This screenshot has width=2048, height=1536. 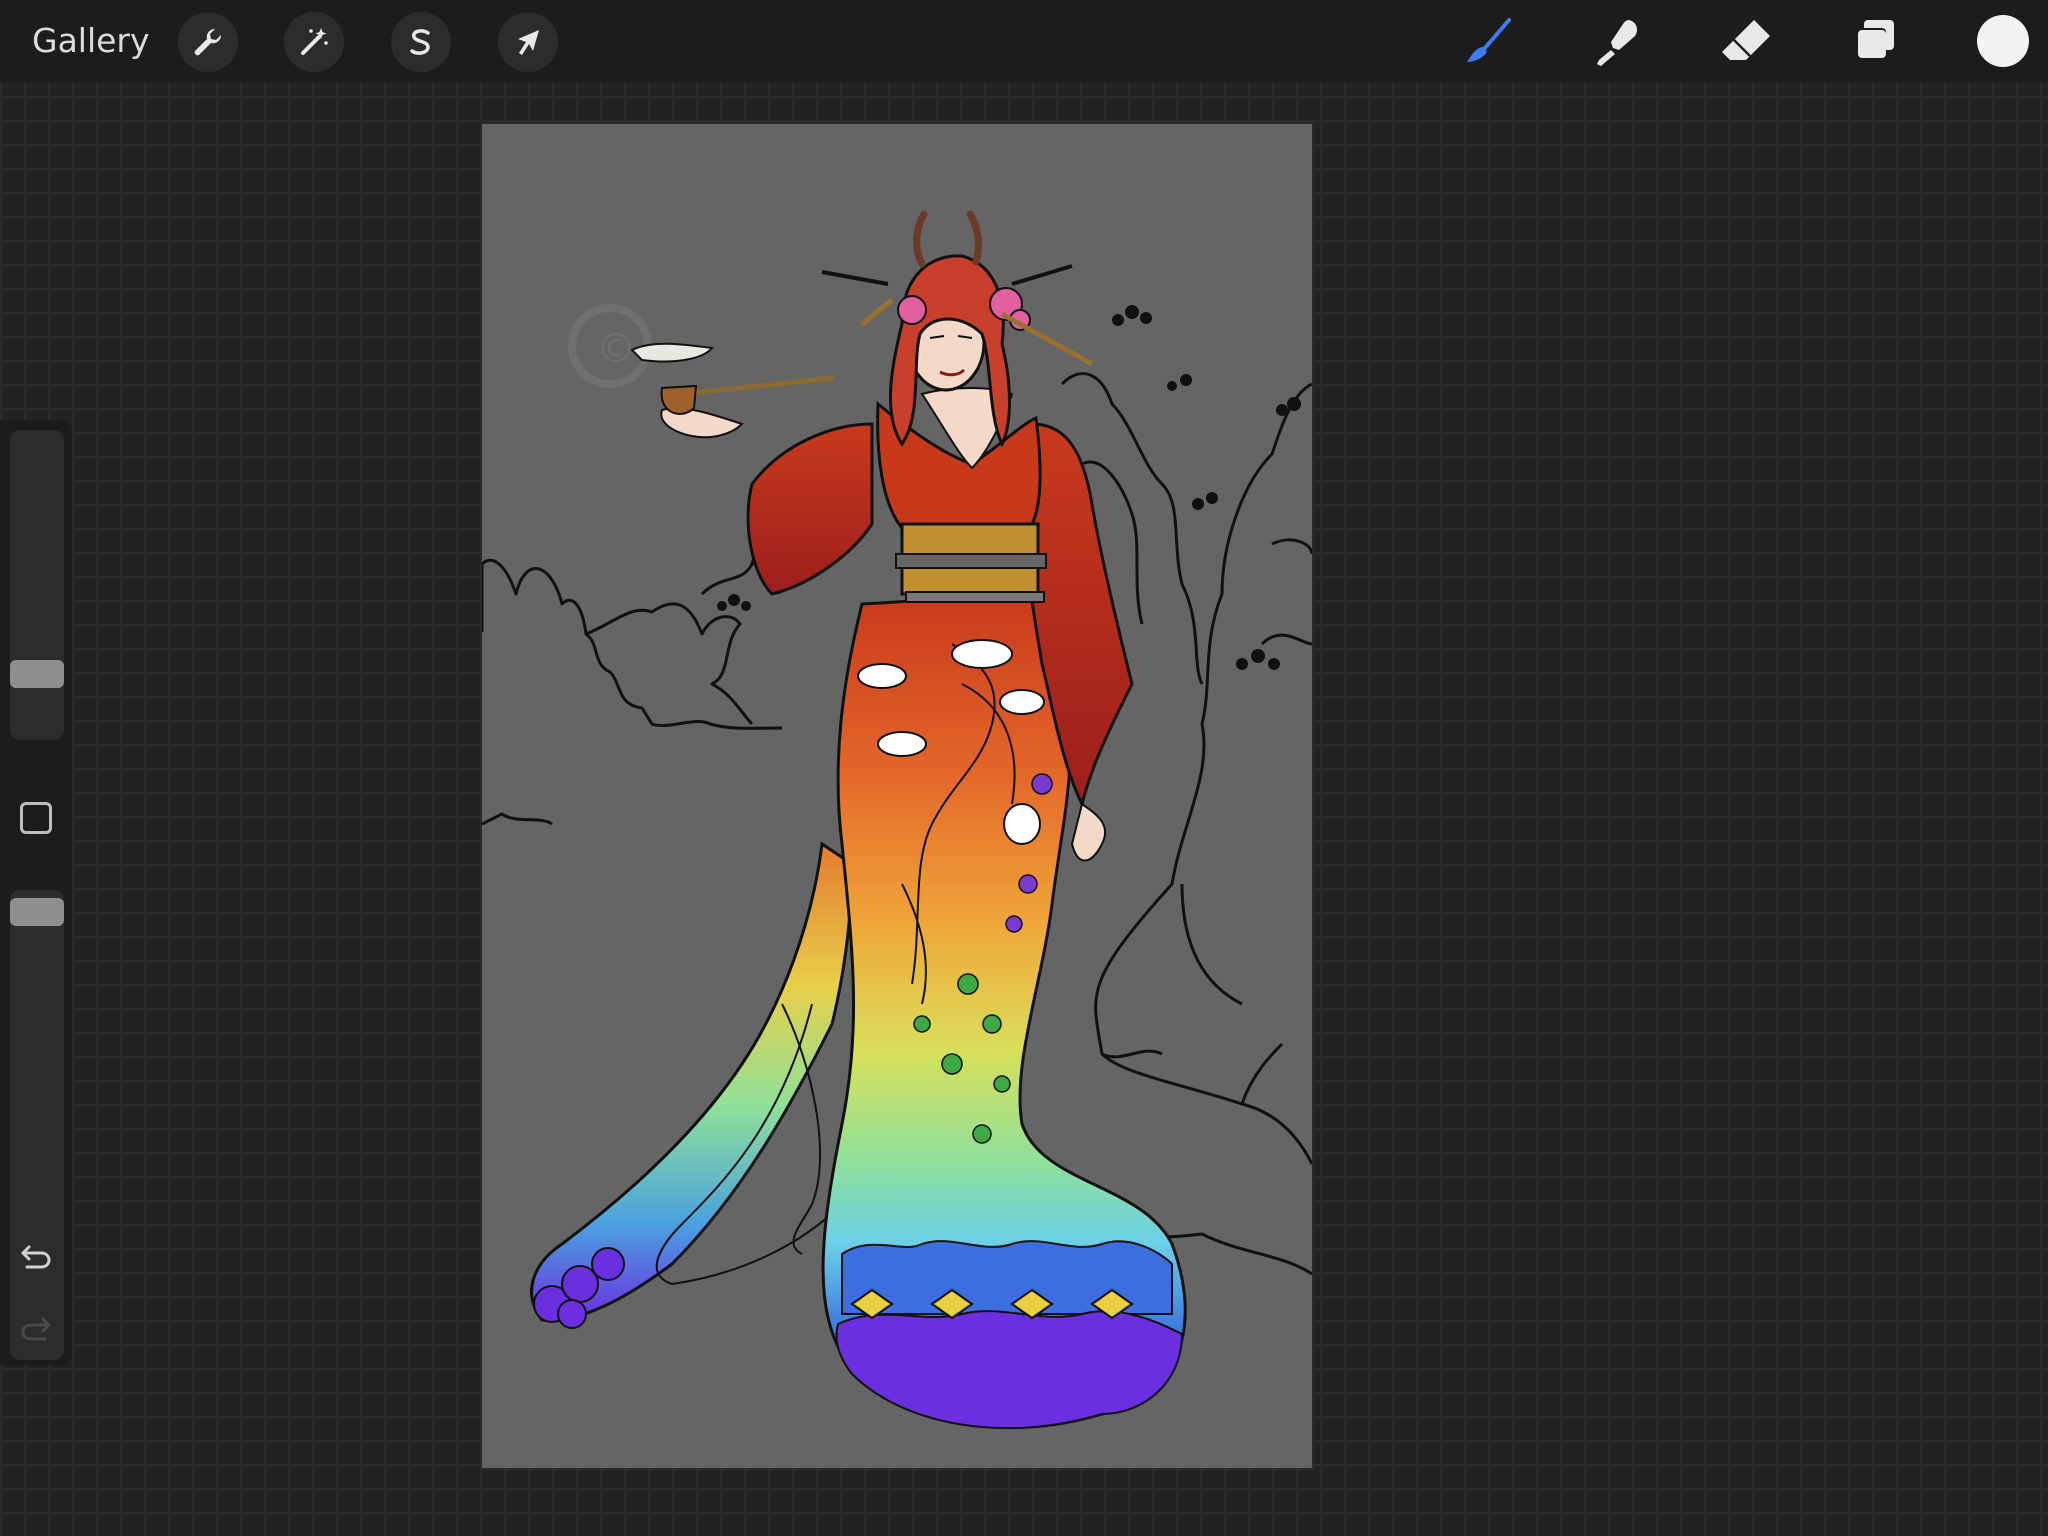 I want to click on brush-button, so click(x=1489, y=42).